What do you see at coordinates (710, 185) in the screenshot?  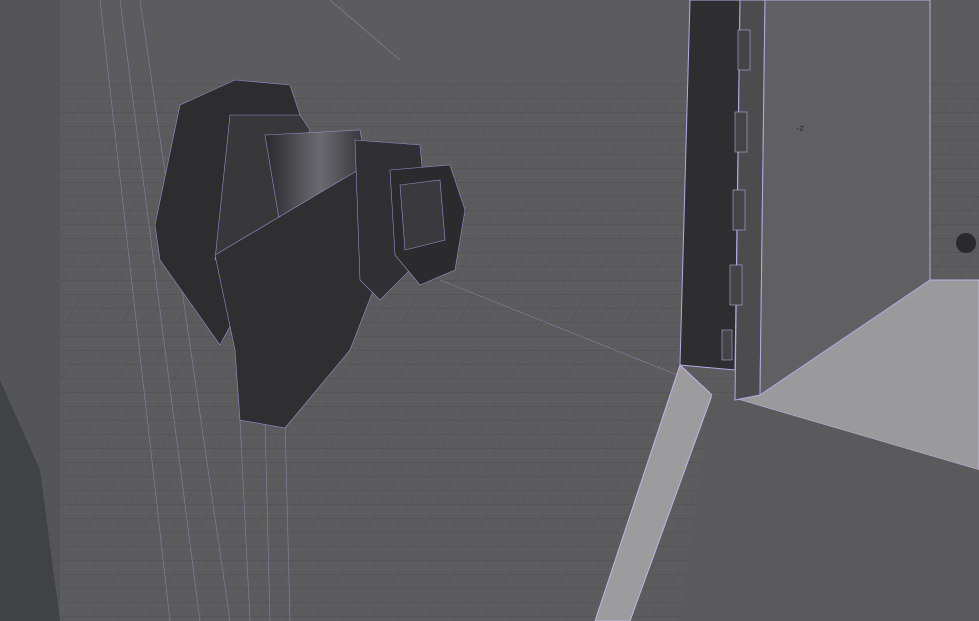 I see `door-panel` at bounding box center [710, 185].